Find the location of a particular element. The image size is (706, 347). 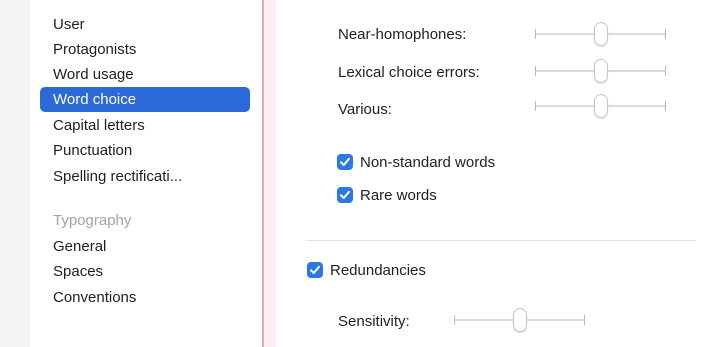

lexical-choice-errors-slider is located at coordinates (600, 71).